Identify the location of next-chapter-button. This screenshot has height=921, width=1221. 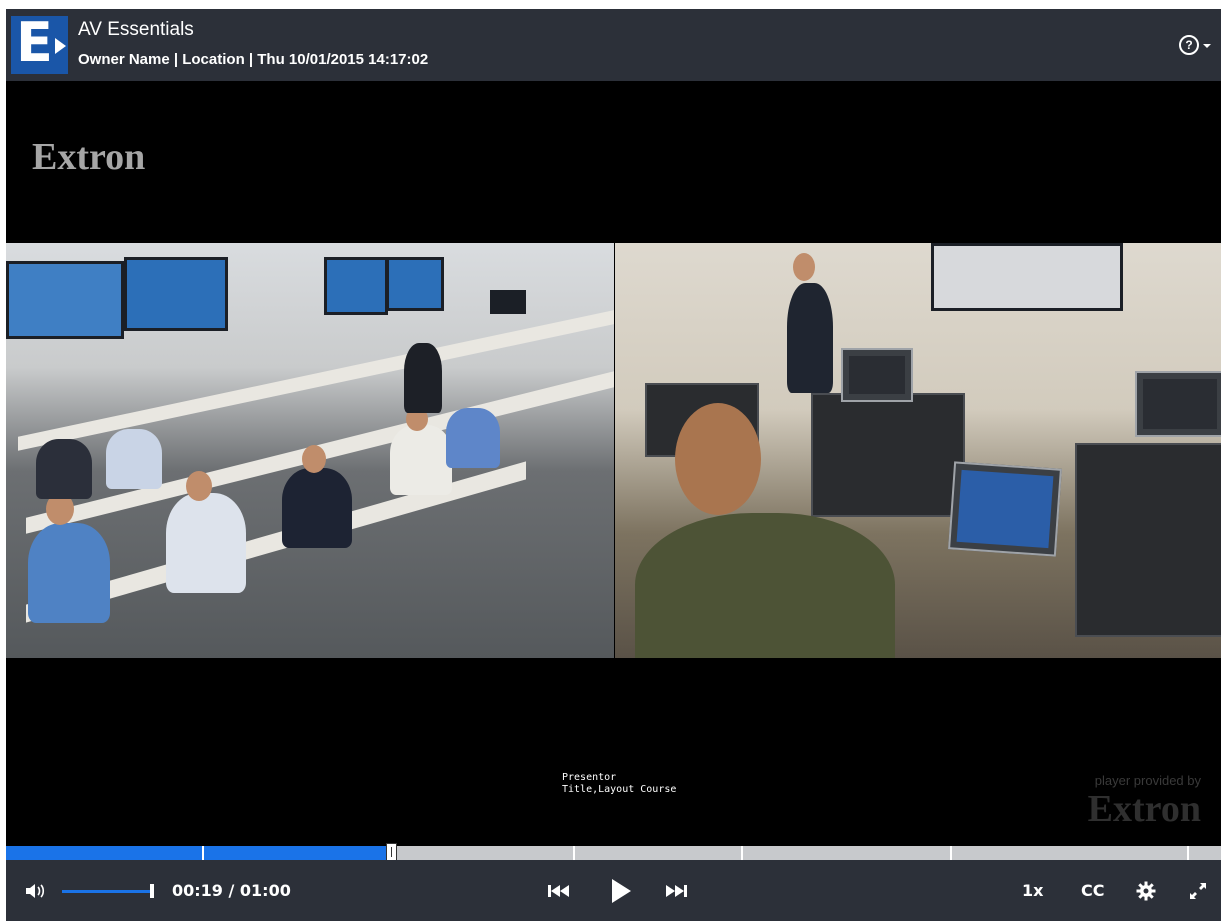
(676, 891).